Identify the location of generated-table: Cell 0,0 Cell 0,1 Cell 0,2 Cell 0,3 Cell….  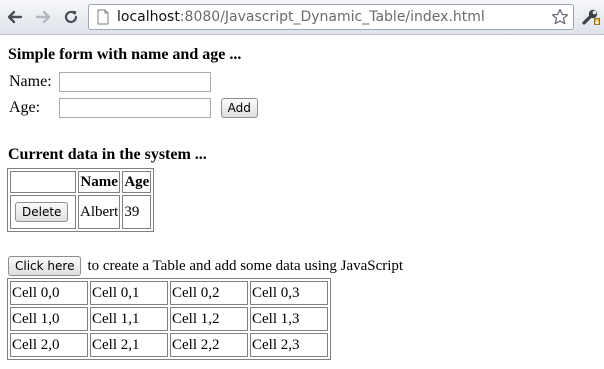
(169, 319).